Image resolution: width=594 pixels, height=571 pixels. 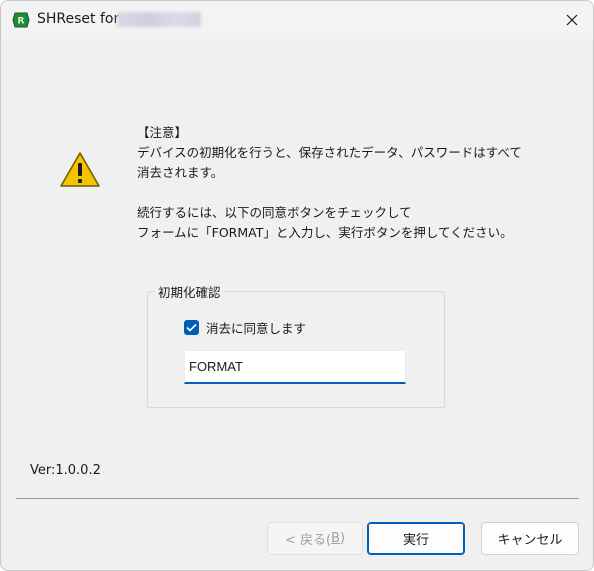 I want to click on back-button: < 戻る(B), so click(x=315, y=538).